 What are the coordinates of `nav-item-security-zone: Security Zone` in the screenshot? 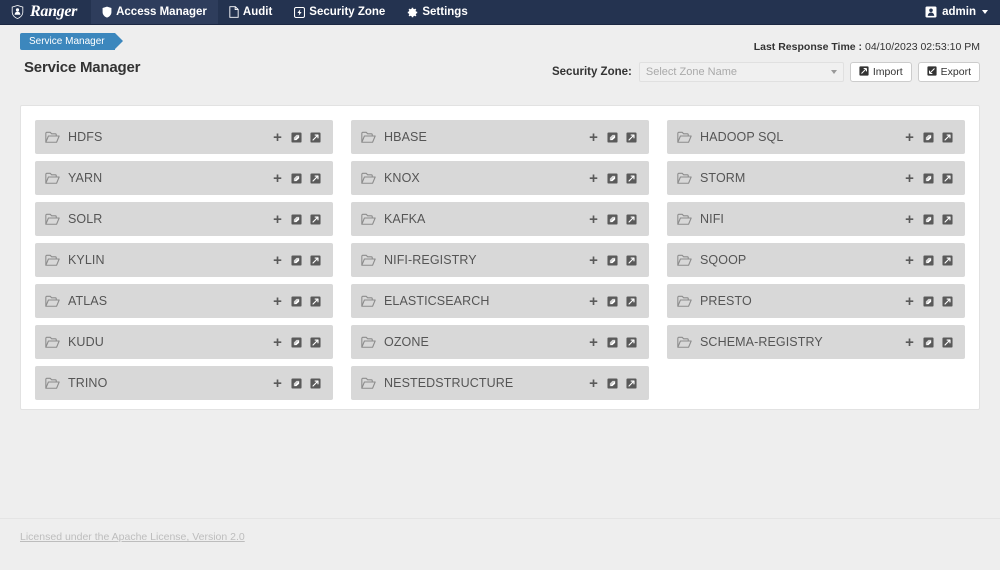 It's located at (339, 12).